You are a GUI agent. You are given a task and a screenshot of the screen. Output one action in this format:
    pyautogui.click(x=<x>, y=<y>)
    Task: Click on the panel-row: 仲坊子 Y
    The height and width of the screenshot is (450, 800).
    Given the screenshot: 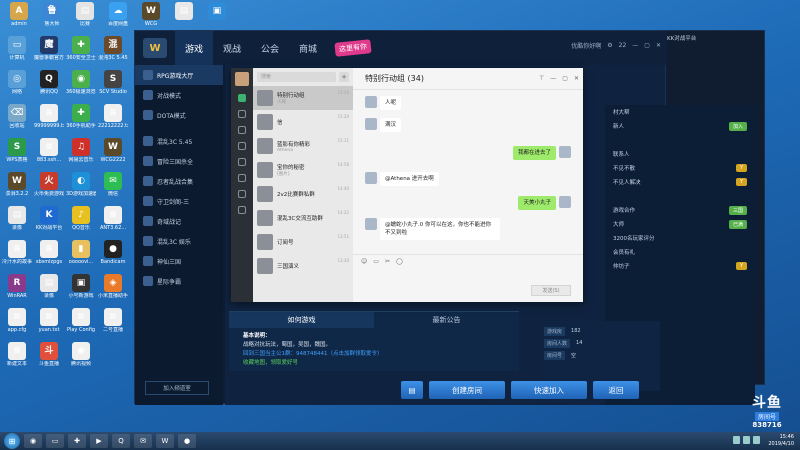 What is the action you would take?
    pyautogui.click(x=680, y=266)
    